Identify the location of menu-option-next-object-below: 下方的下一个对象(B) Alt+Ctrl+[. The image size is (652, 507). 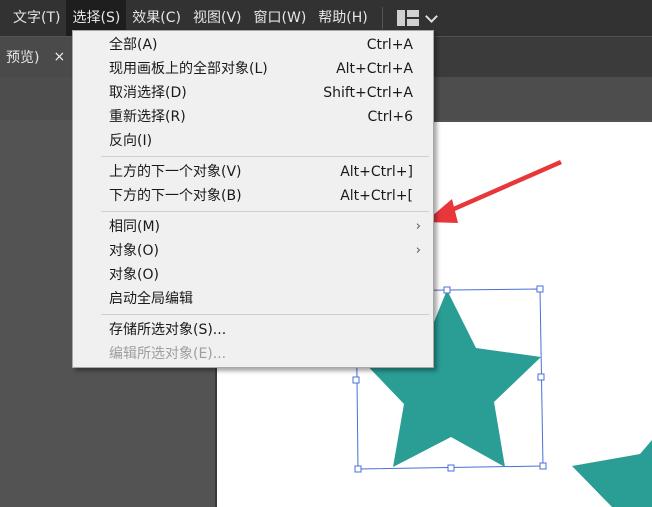
(254, 196).